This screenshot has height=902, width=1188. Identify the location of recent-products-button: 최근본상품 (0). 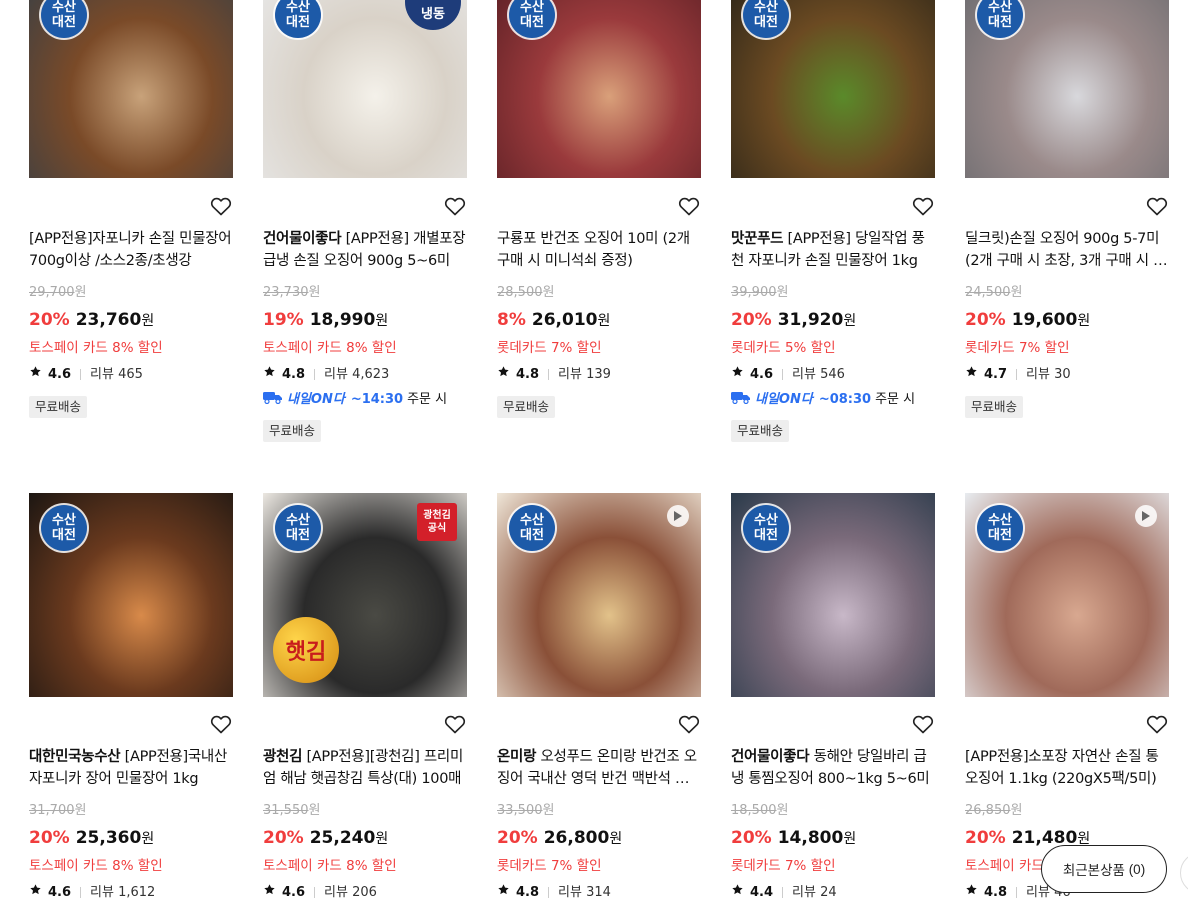
(1104, 869).